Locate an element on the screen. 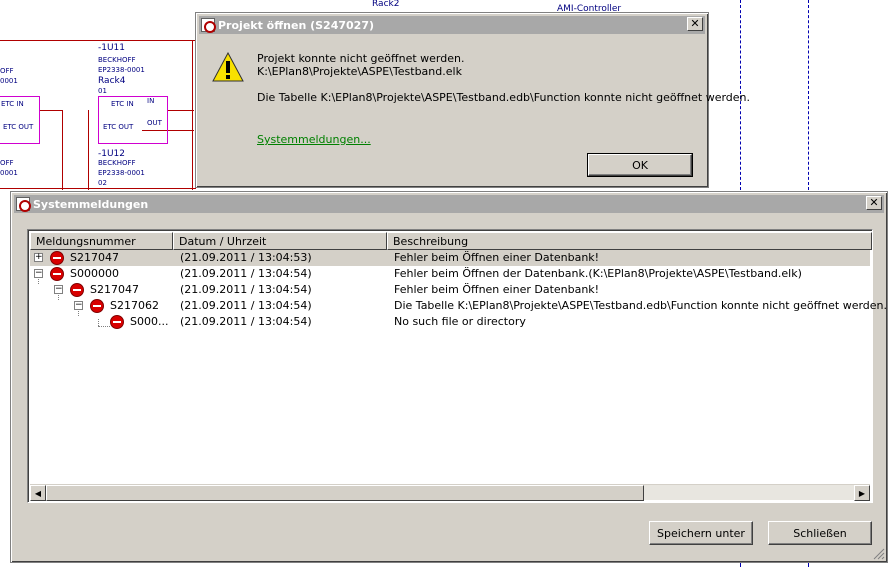  error-message-path: K:\EPlan8\Projekte\ASPE\Testband.elk is located at coordinates (359, 71).